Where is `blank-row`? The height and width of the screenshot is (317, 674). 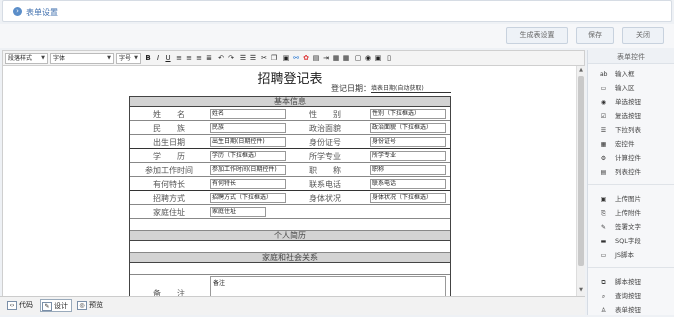 blank-row is located at coordinates (290, 269).